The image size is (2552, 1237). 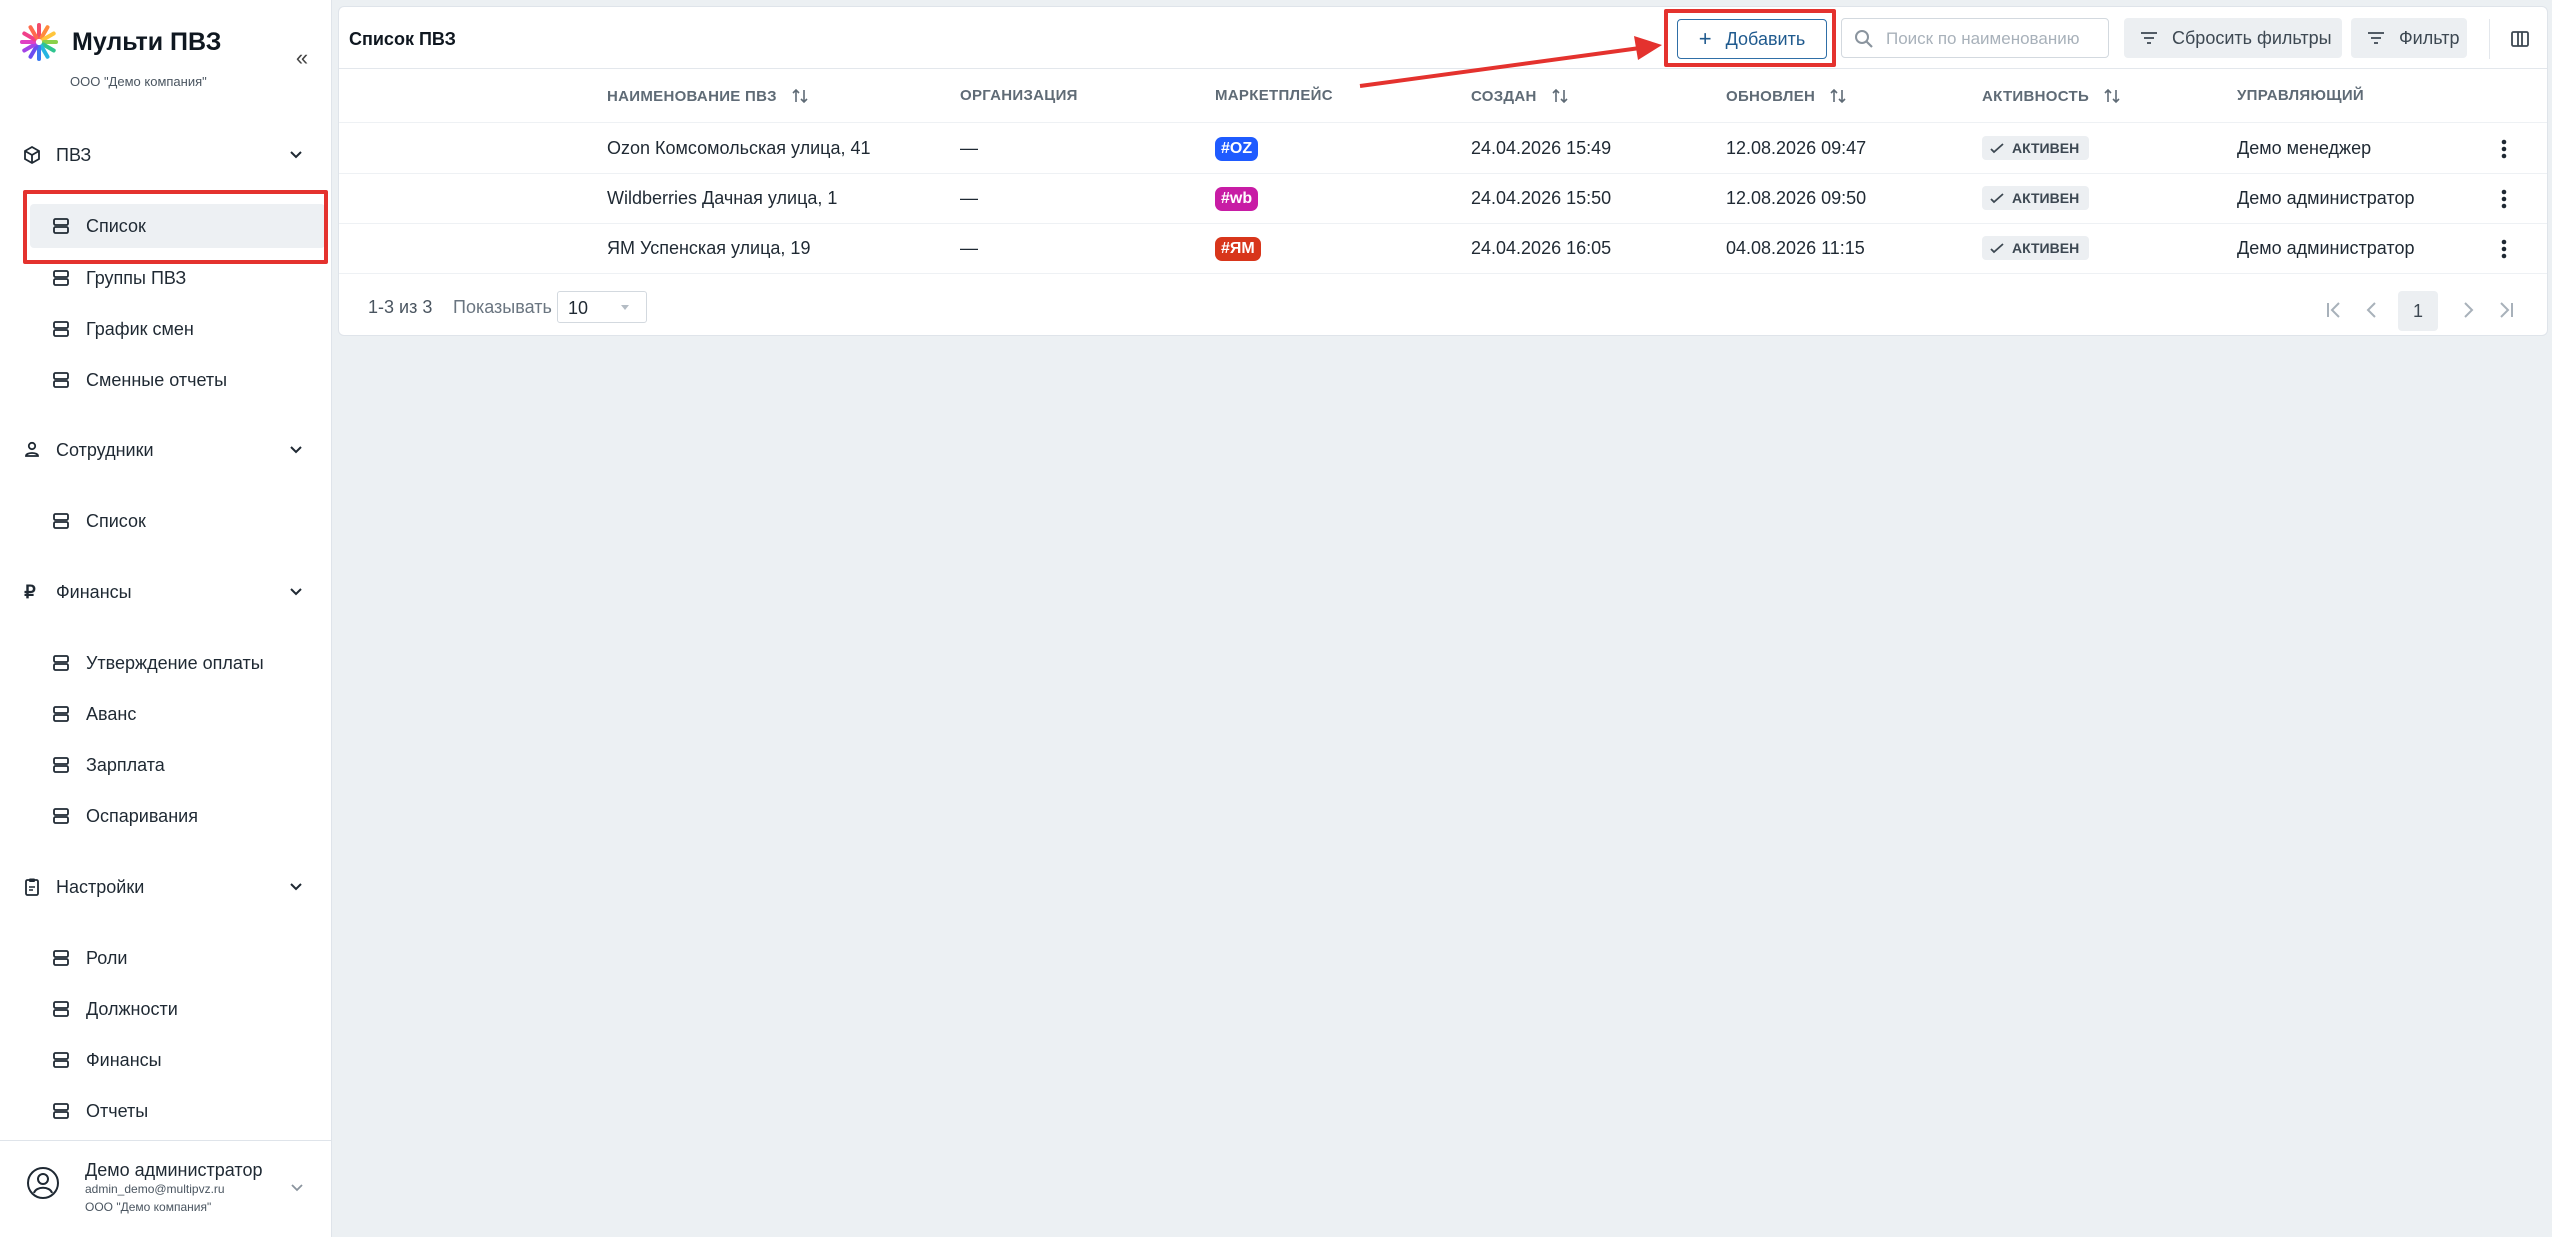 What do you see at coordinates (2036, 96) in the screenshot?
I see `column-header-label: АКТИВНОСТЬ` at bounding box center [2036, 96].